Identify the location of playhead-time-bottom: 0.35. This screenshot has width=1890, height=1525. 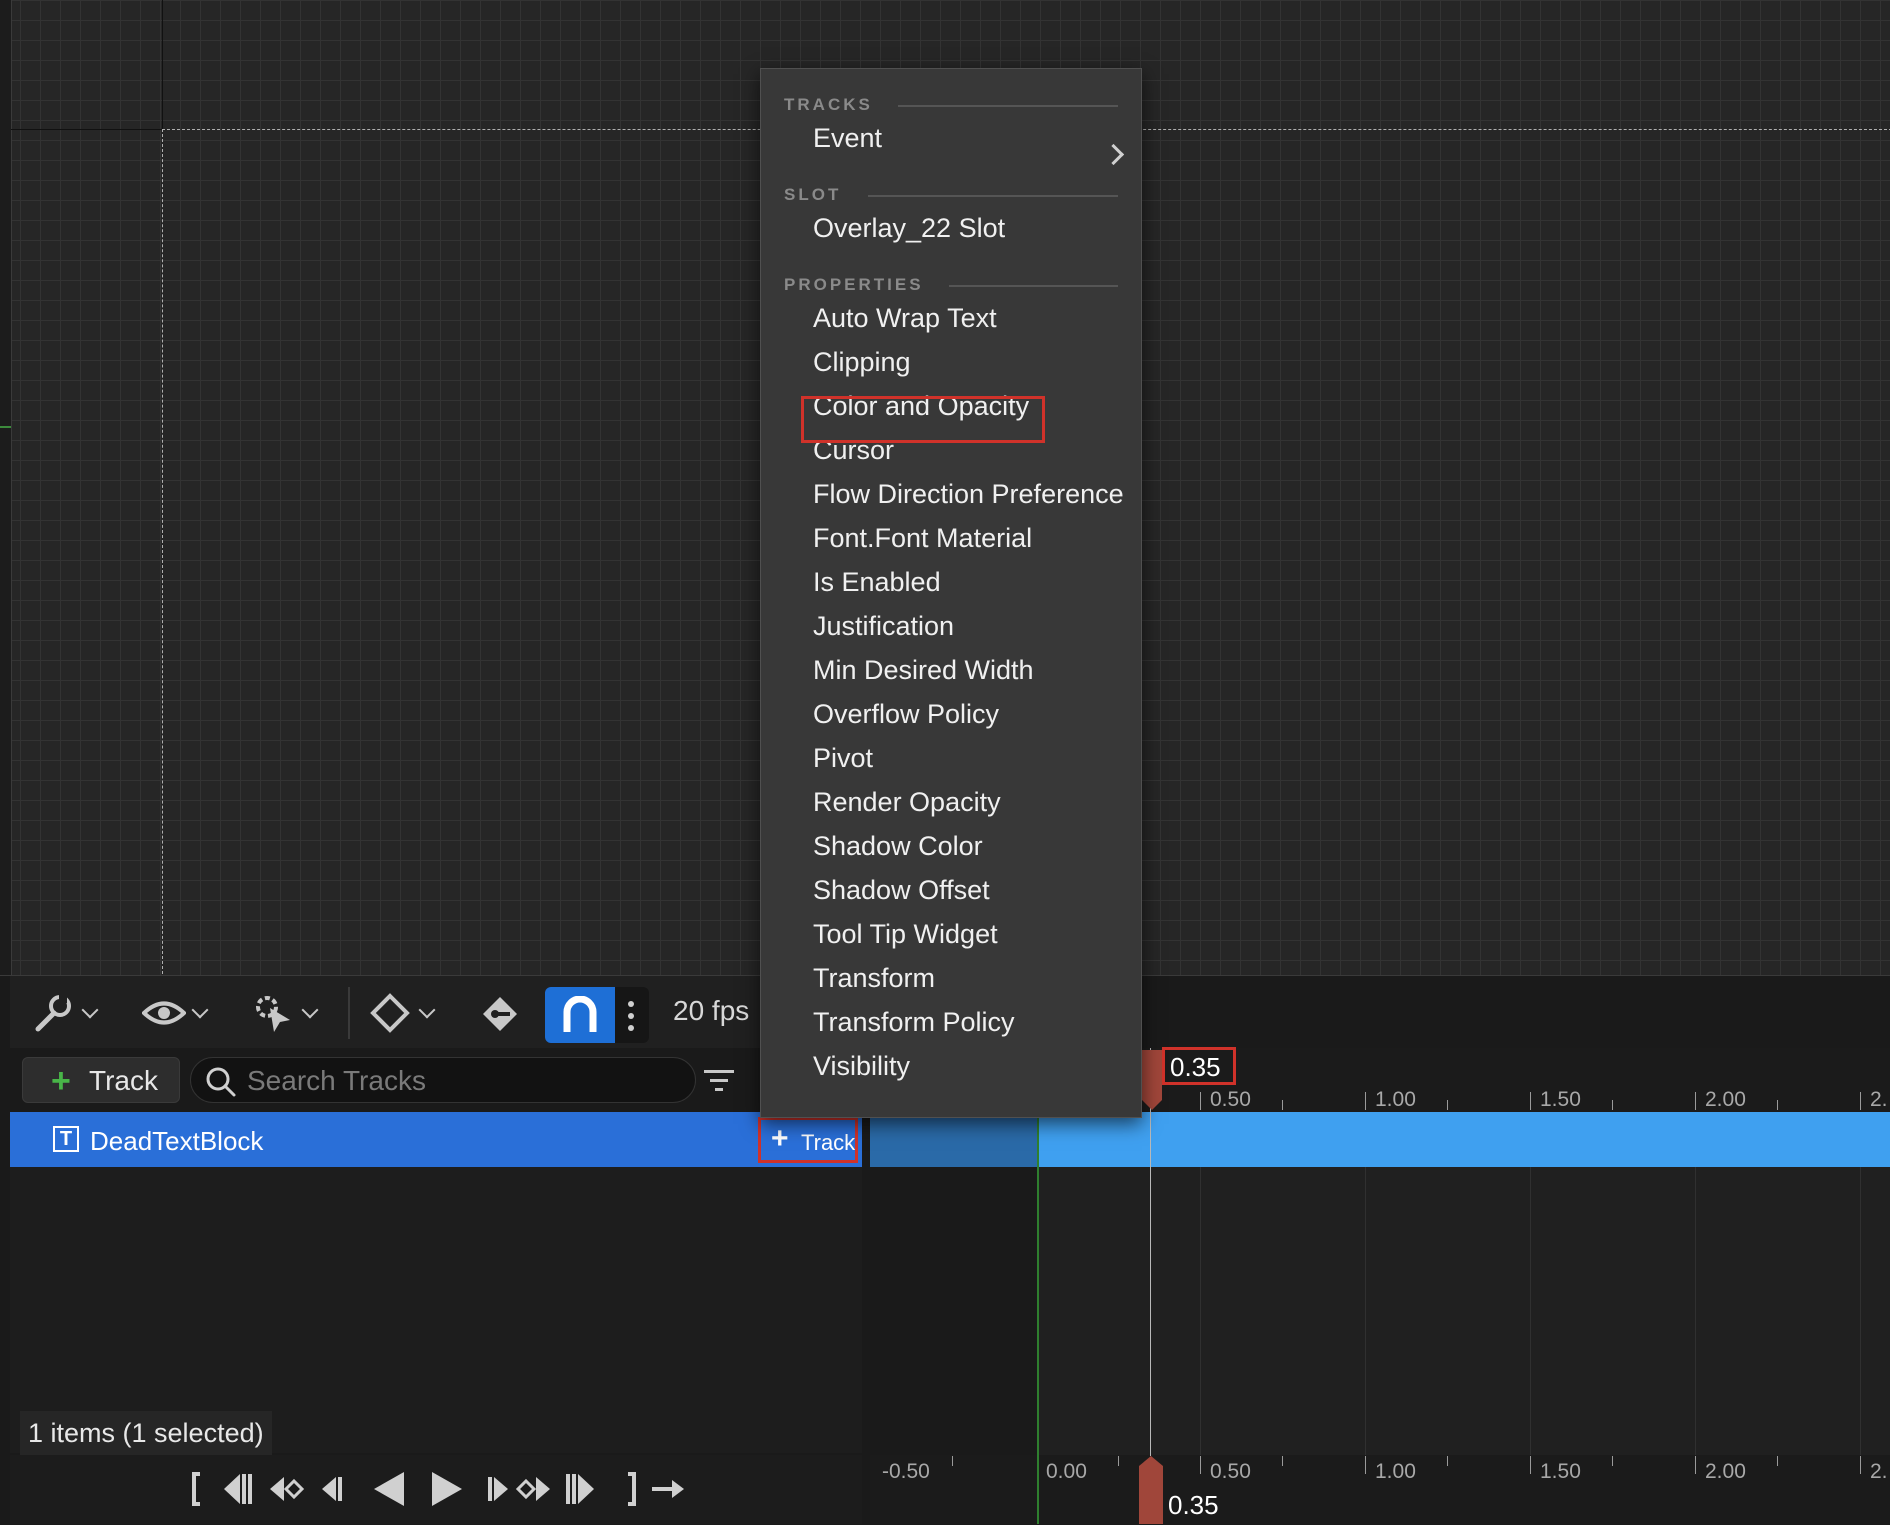
(1193, 1505).